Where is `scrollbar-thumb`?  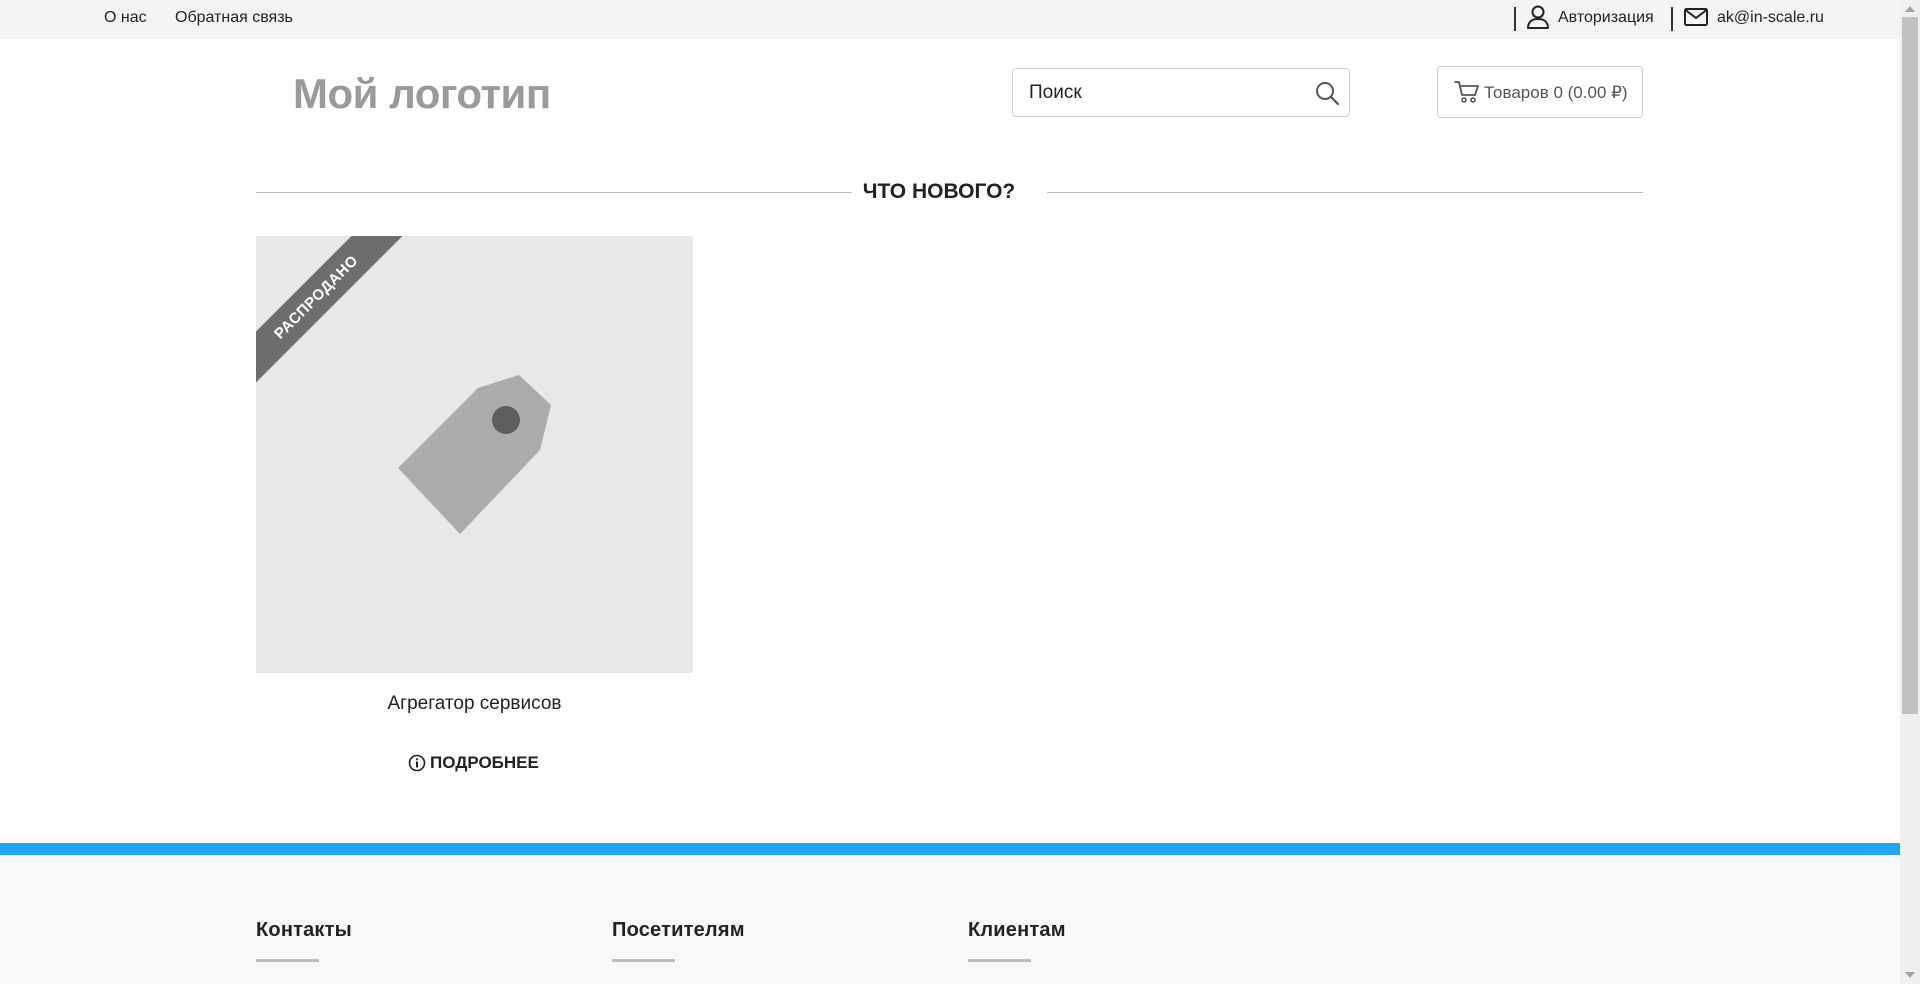 scrollbar-thumb is located at coordinates (1910, 365).